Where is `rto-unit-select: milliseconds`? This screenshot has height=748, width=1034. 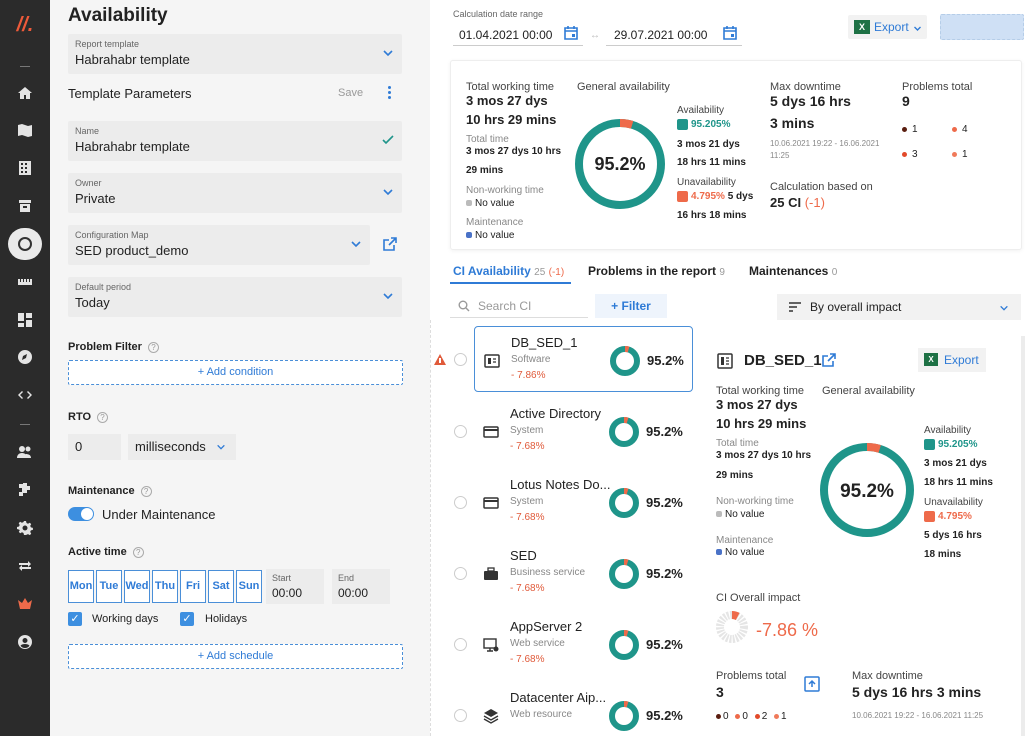 rto-unit-select: milliseconds is located at coordinates (182, 447).